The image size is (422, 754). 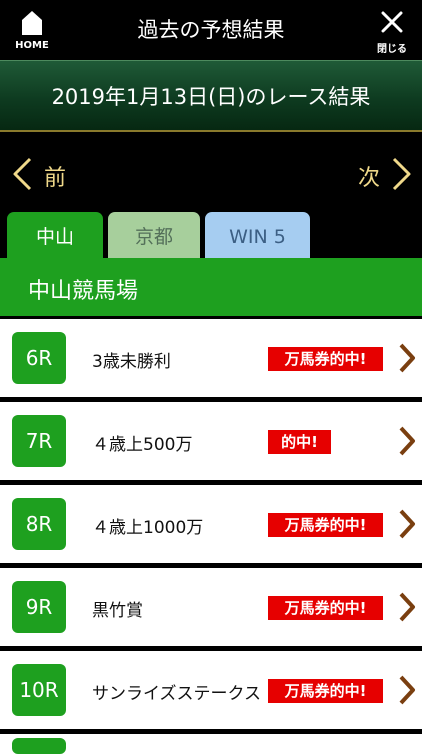 I want to click on page-title: 過去の予想結果, so click(x=211, y=30).